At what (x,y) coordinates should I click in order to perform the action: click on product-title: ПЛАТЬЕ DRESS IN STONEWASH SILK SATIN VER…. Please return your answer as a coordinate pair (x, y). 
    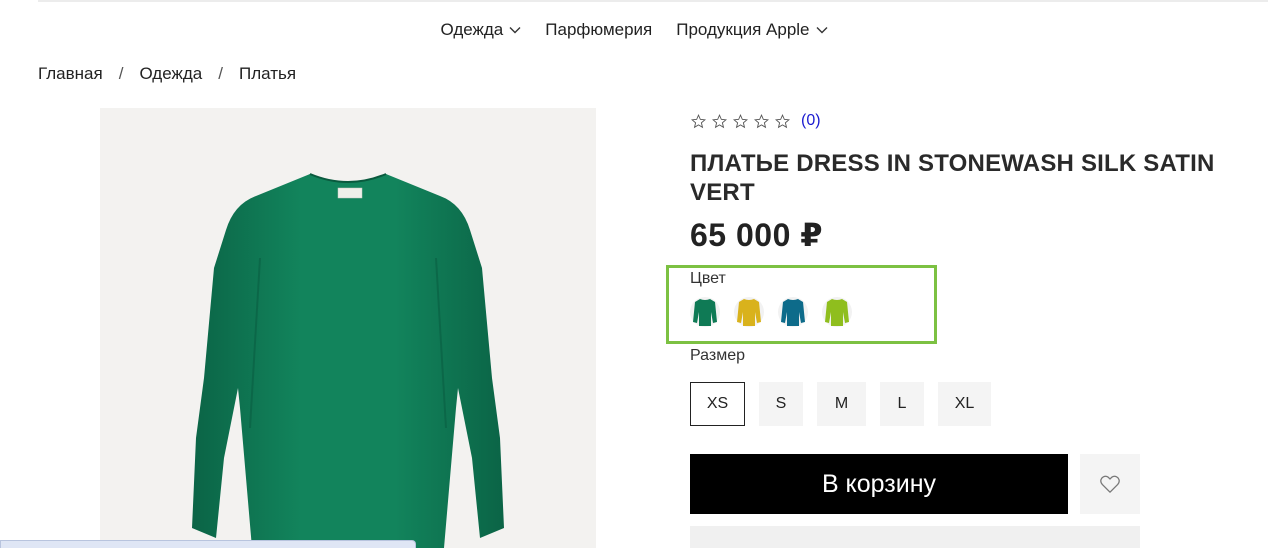
    Looking at the image, I should click on (952, 178).